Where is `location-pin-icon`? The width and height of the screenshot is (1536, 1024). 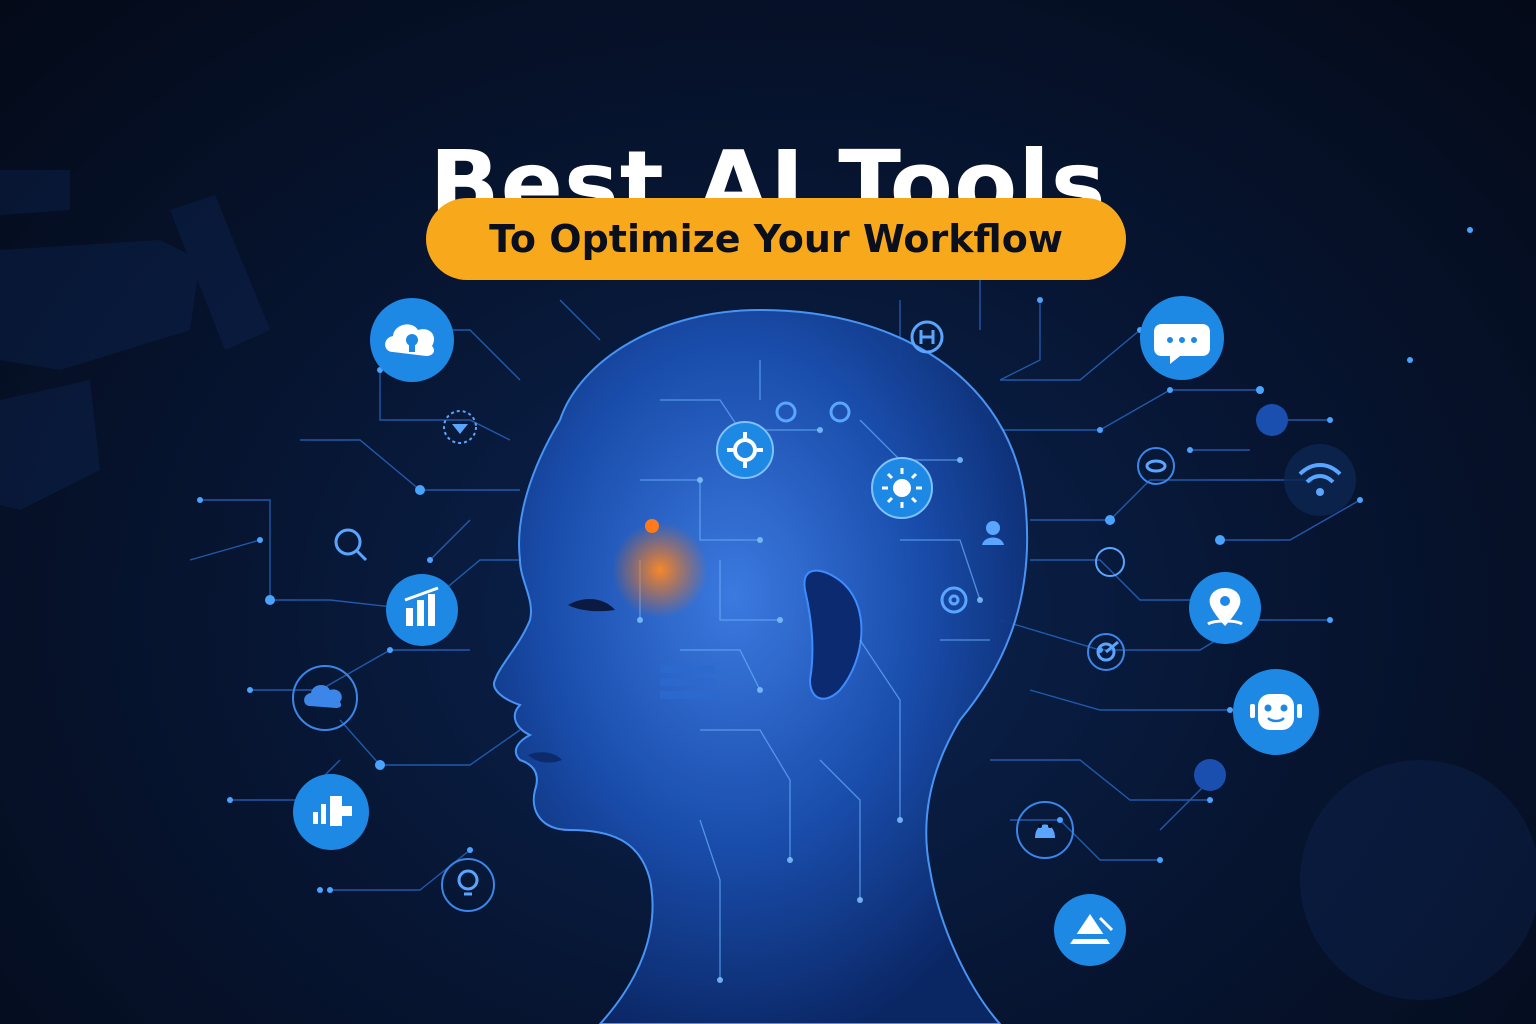 location-pin-icon is located at coordinates (1225, 608).